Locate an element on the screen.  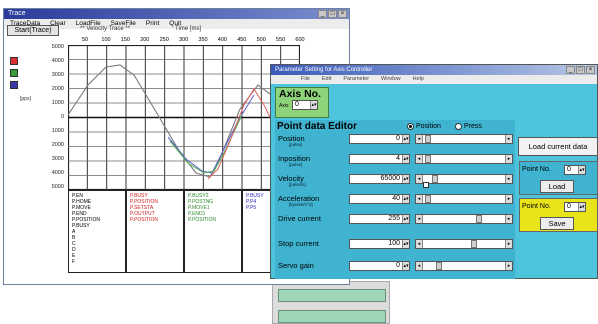
axis-number-stepper: 0 ▴▾ is located at coordinates (305, 105).